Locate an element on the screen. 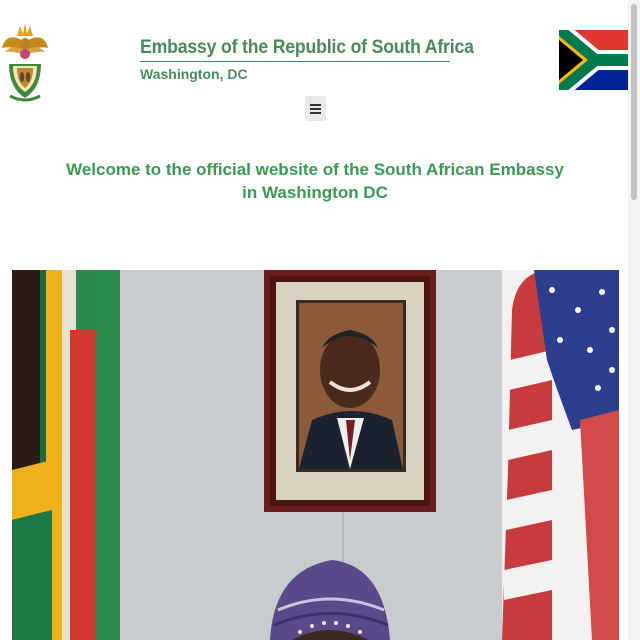 This screenshot has height=640, width=640. menu-toggle-button is located at coordinates (315, 108).